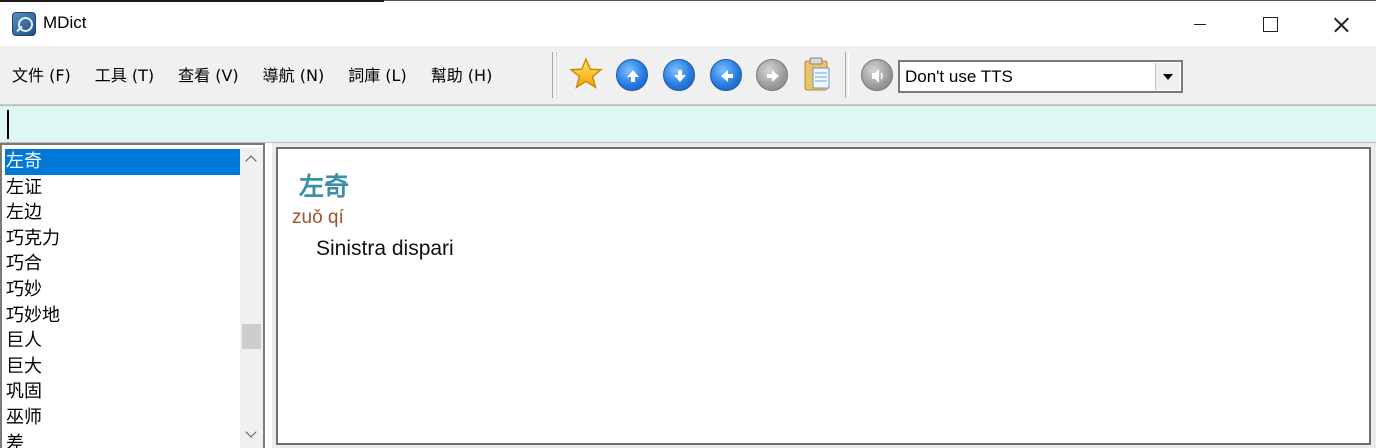 Image resolution: width=1376 pixels, height=448 pixels. What do you see at coordinates (1270, 24) in the screenshot?
I see `maximize-button` at bounding box center [1270, 24].